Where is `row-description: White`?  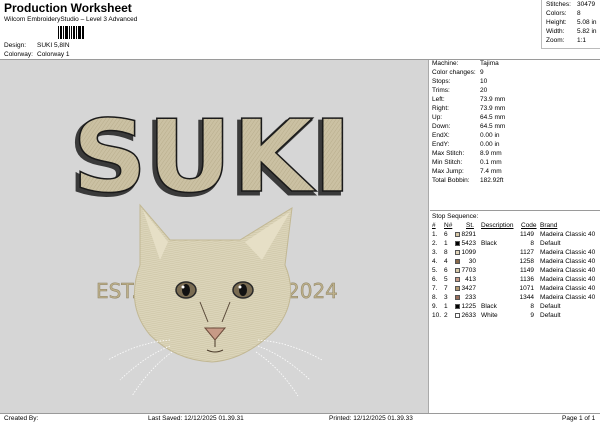
row-description: White is located at coordinates (489, 315).